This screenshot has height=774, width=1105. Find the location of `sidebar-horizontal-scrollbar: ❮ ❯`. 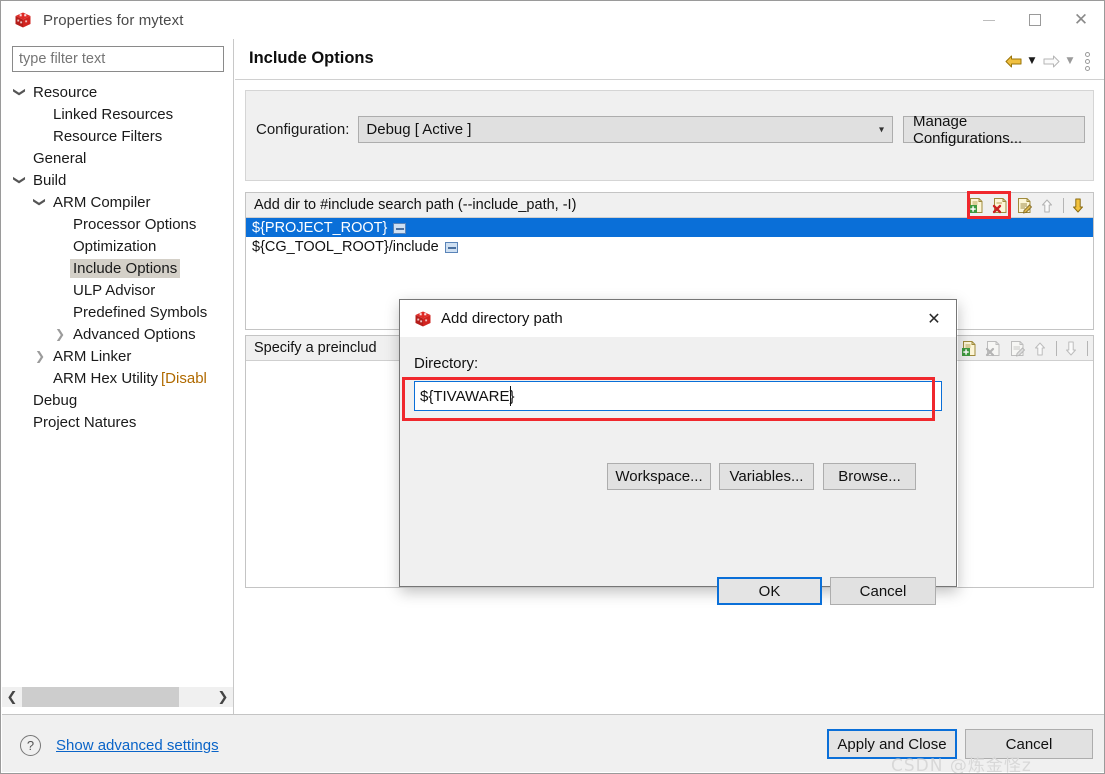

sidebar-horizontal-scrollbar: ❮ ❯ is located at coordinates (117, 697).